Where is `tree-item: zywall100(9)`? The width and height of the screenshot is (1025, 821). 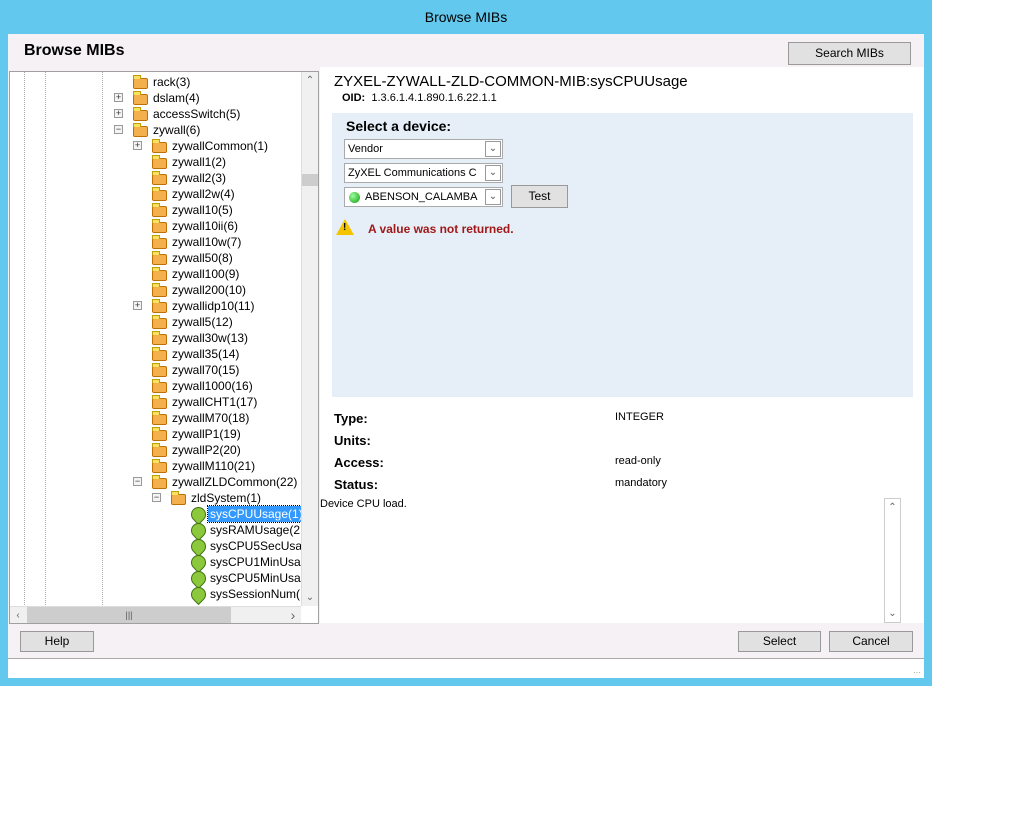
tree-item: zywall100(9) is located at coordinates (155, 274).